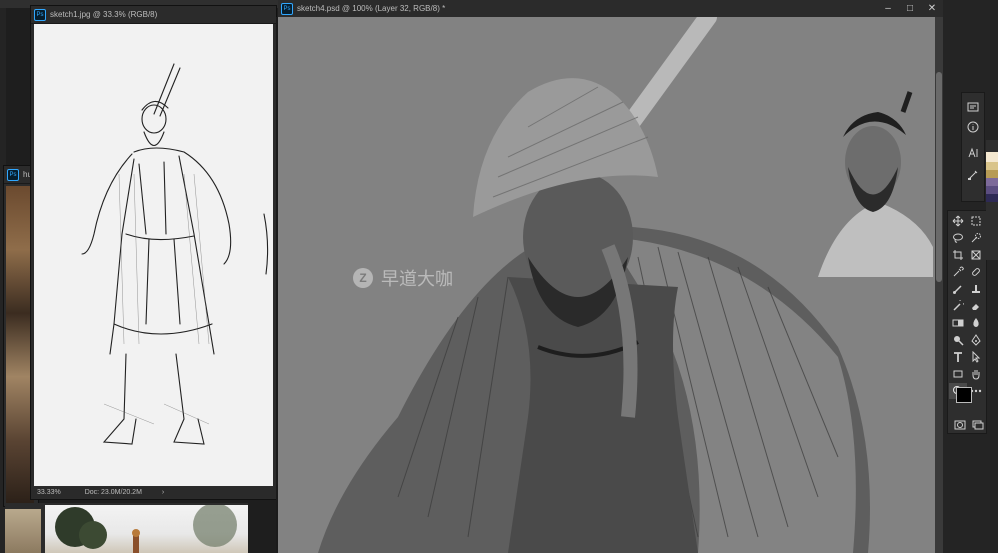  I want to click on mini-panel-column, so click(973, 147).